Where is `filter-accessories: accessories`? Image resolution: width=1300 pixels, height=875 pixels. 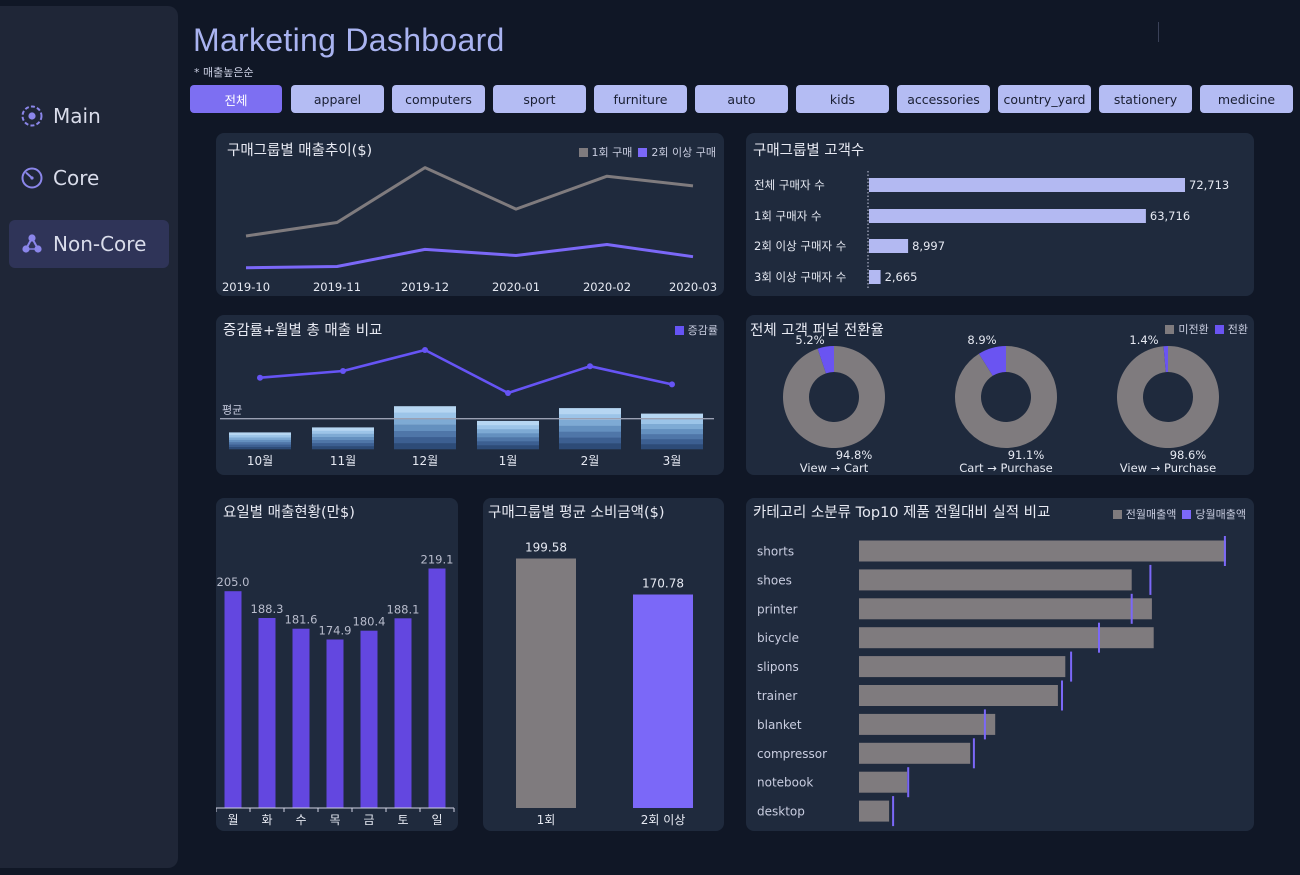
filter-accessories: accessories is located at coordinates (943, 99).